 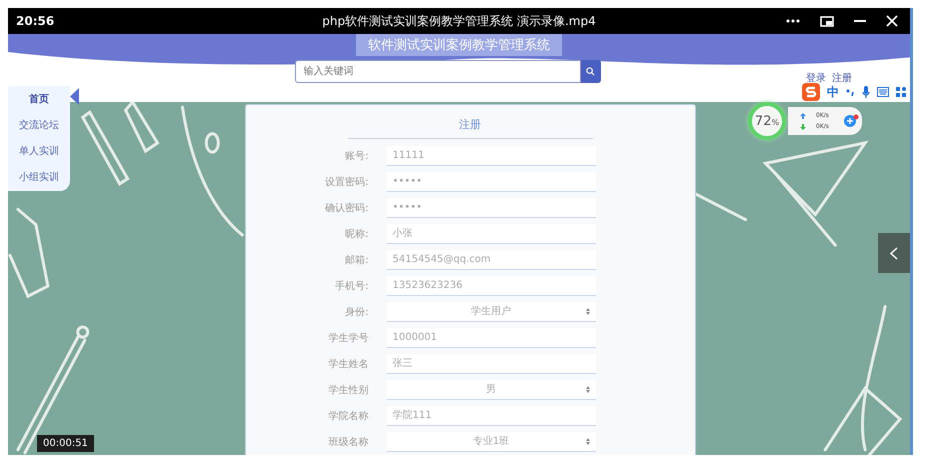 I want to click on nav-item: 首页, so click(x=39, y=99).